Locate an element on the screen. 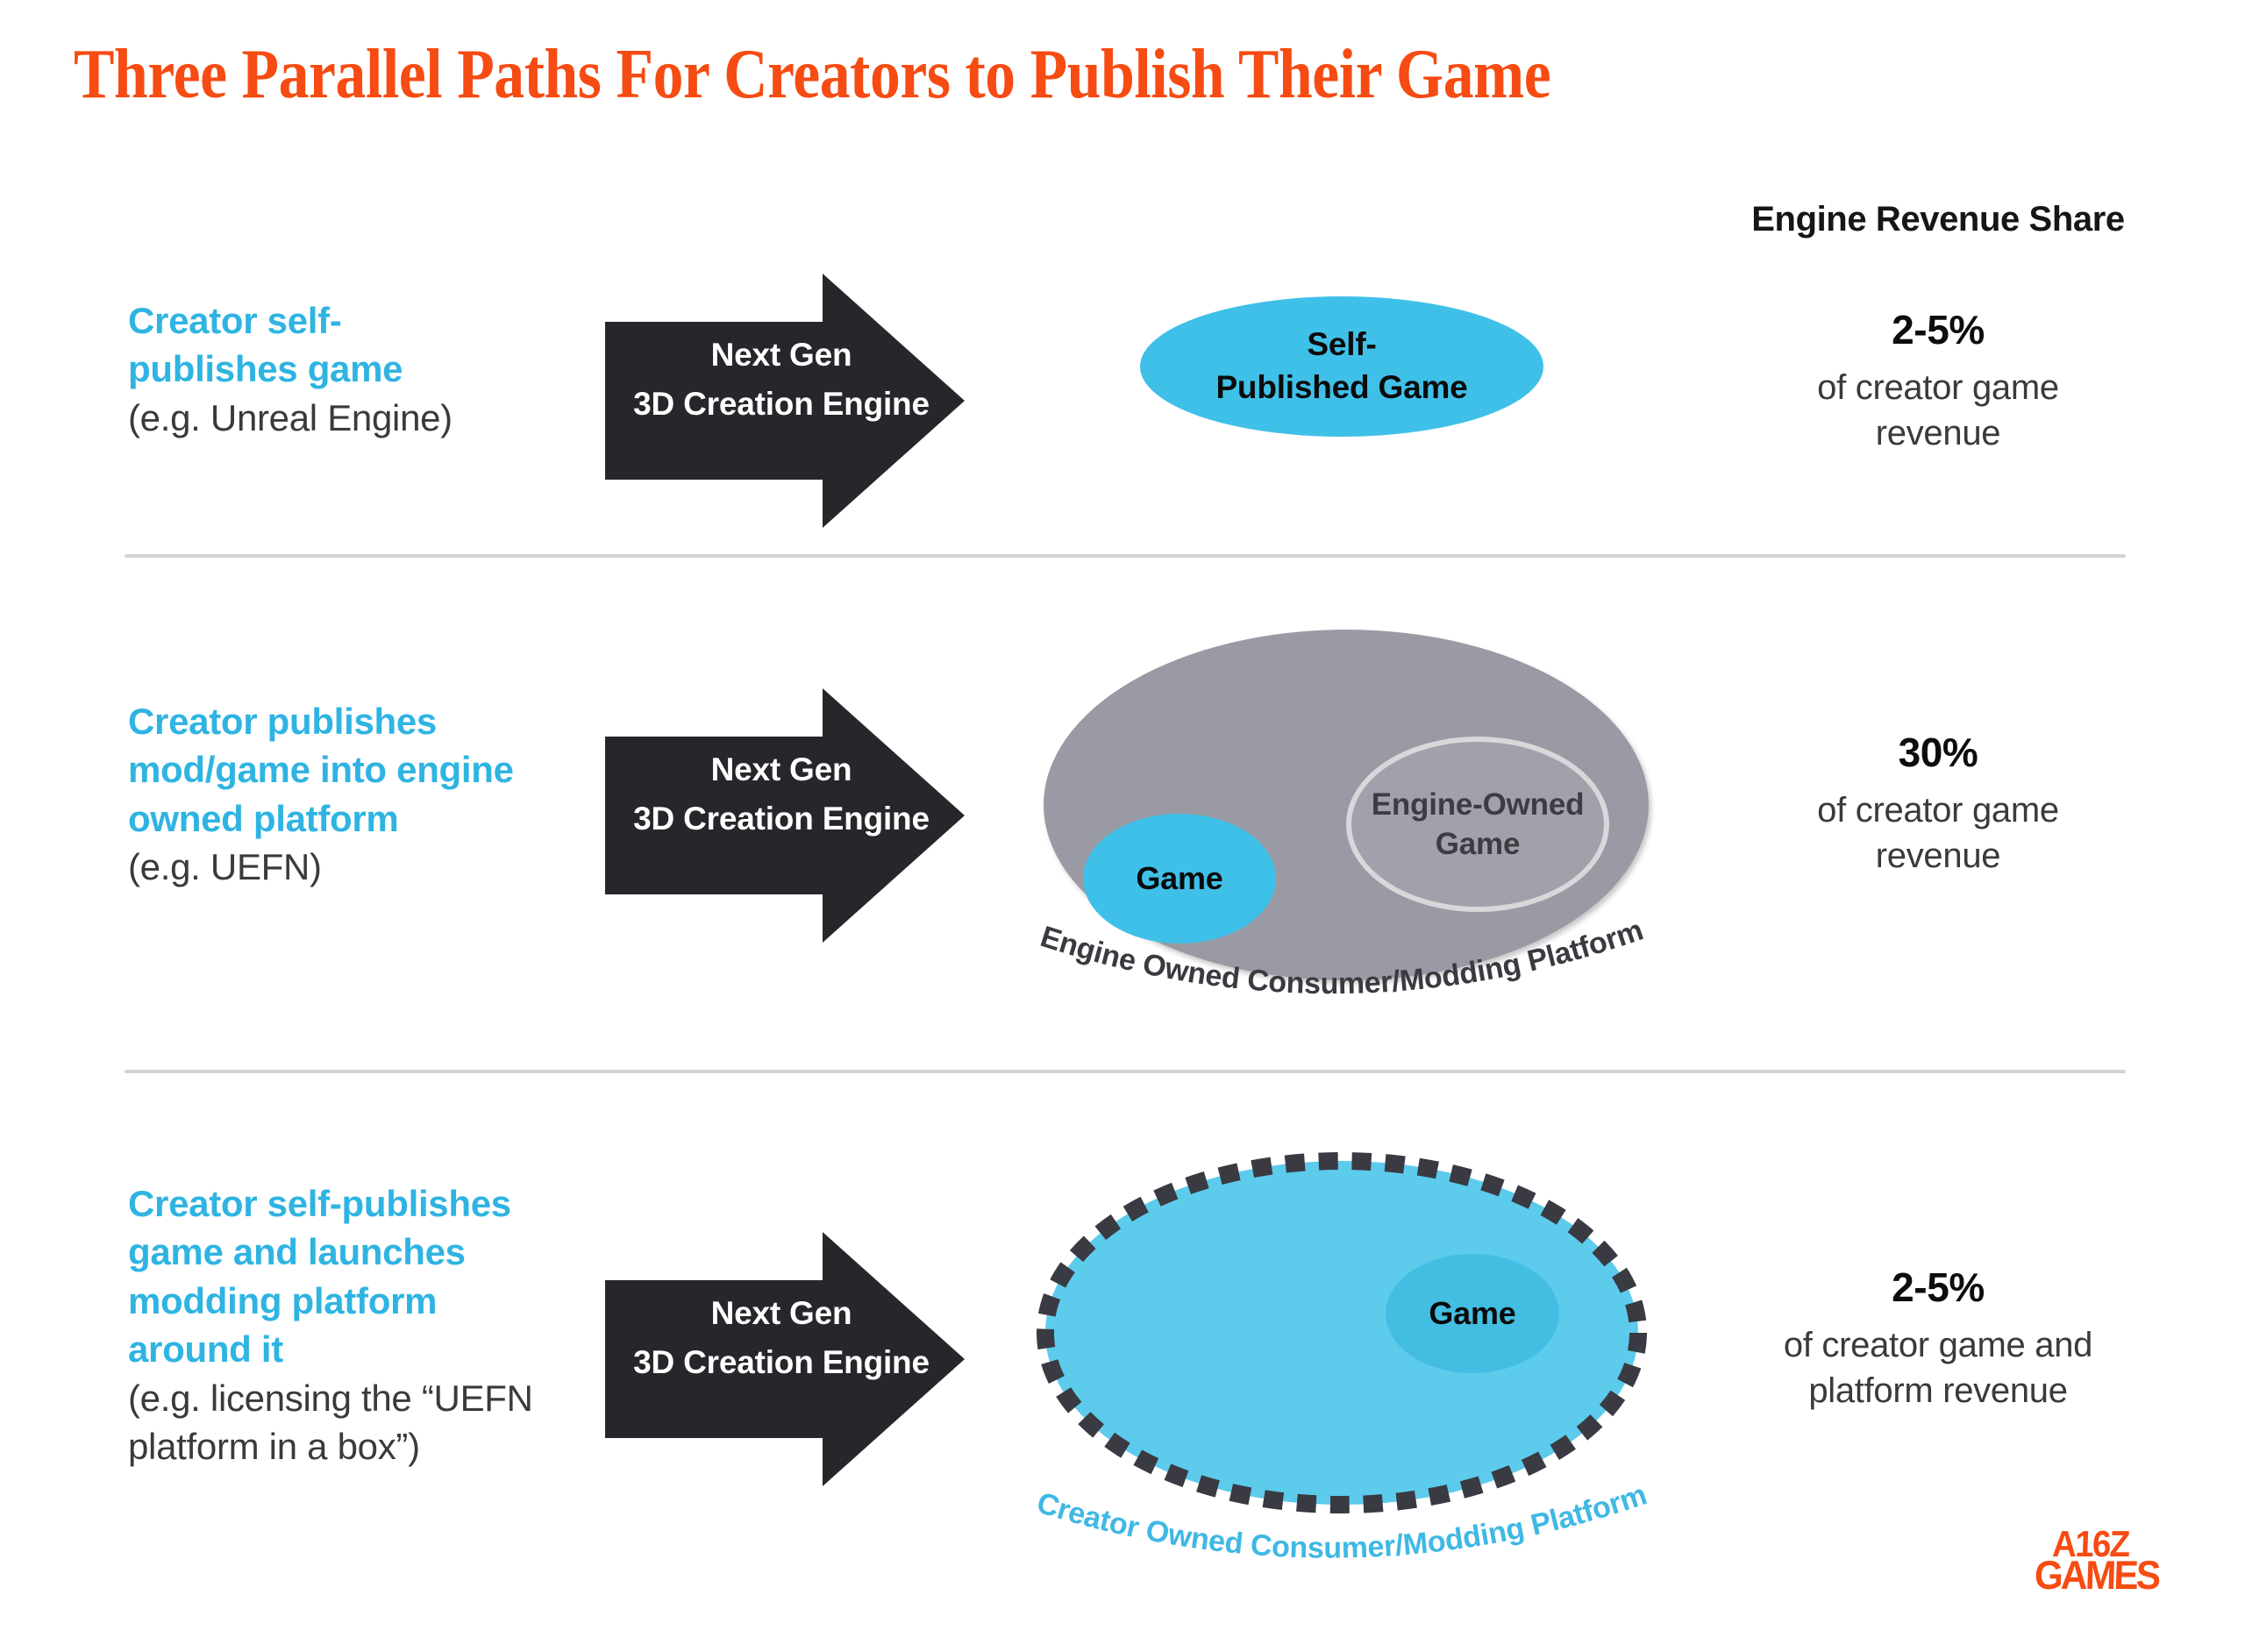  row2-next-gen-arrow: Next Gen 3D Creation Engine is located at coordinates (789, 815).